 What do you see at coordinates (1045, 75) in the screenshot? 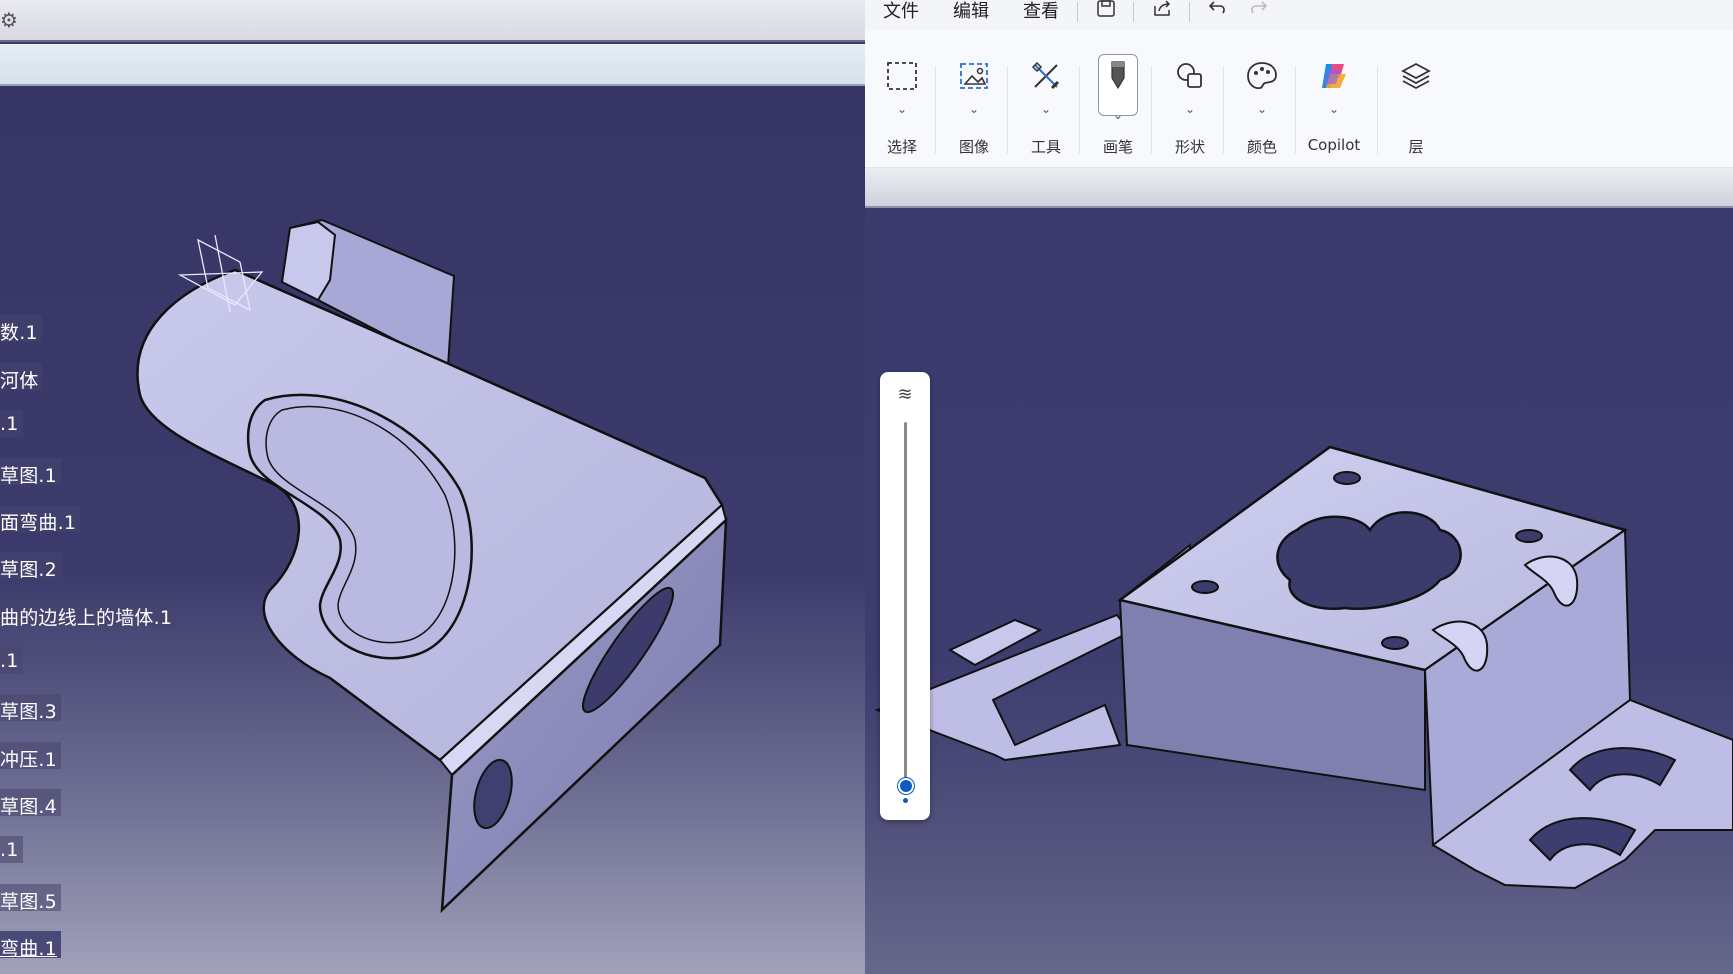
I see `tools-icon` at bounding box center [1045, 75].